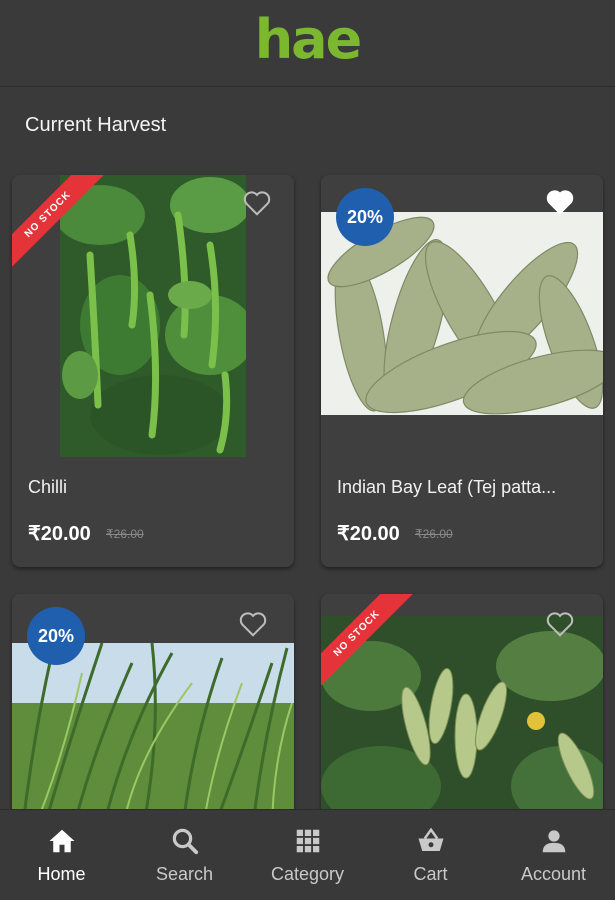 The image size is (615, 900). Describe the element at coordinates (430, 839) in the screenshot. I see `basket-icon` at that location.